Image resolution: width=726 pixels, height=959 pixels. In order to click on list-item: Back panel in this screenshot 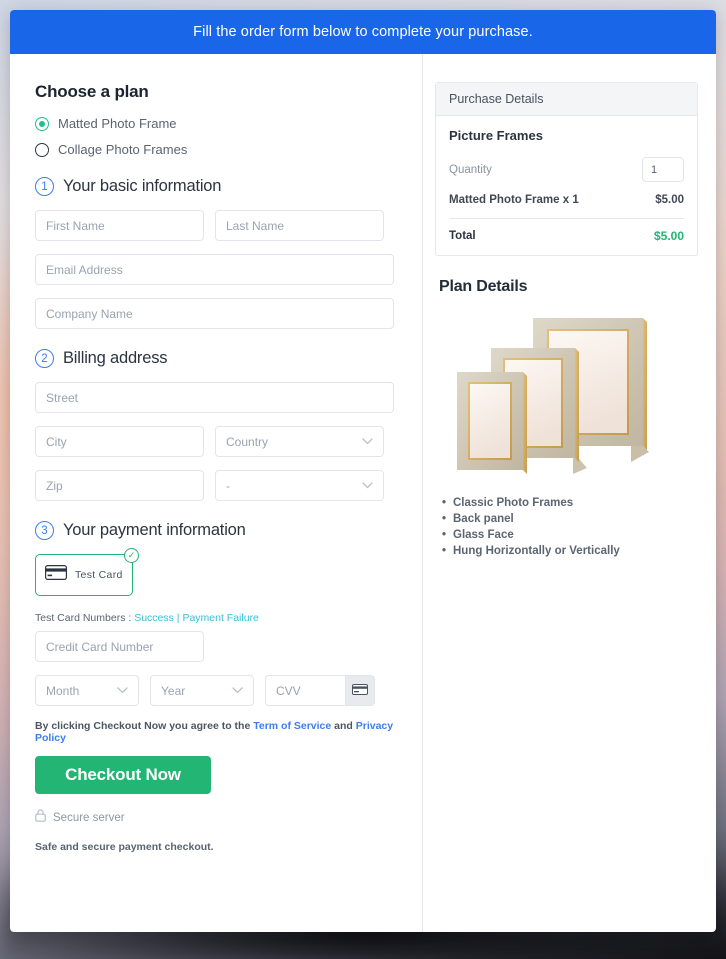, I will do `click(570, 519)`.